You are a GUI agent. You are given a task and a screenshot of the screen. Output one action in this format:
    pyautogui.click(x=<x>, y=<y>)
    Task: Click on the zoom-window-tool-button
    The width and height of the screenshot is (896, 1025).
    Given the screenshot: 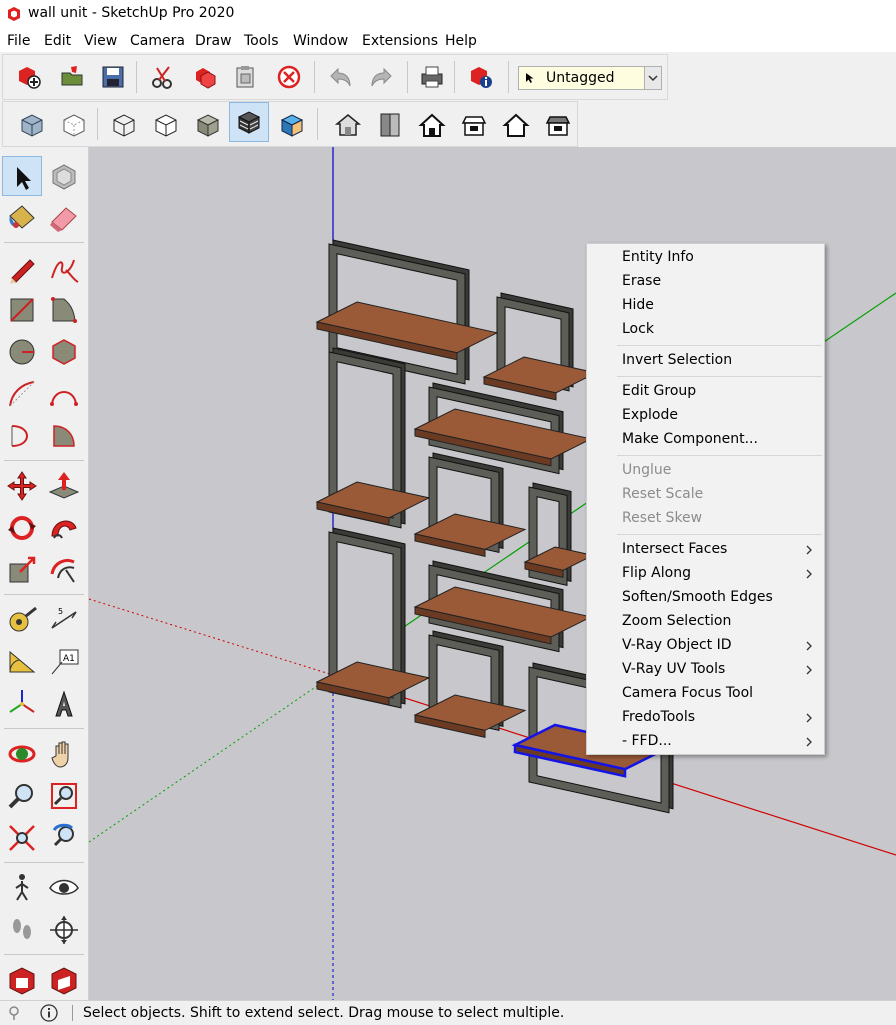 What is the action you would take?
    pyautogui.click(x=64, y=796)
    